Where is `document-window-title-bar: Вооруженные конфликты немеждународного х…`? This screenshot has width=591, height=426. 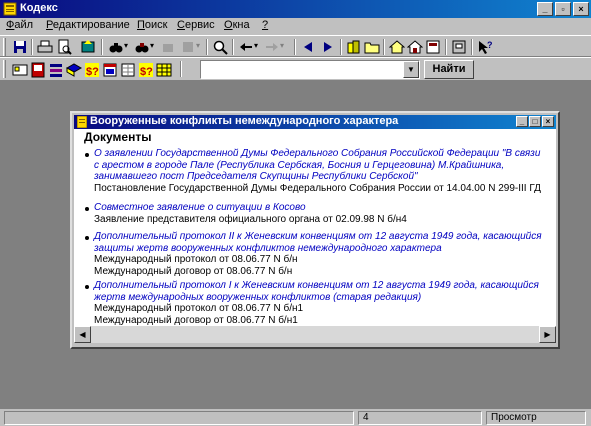 document-window-title-bar: Вооруженные конфликты немеждународного х… is located at coordinates (315, 122).